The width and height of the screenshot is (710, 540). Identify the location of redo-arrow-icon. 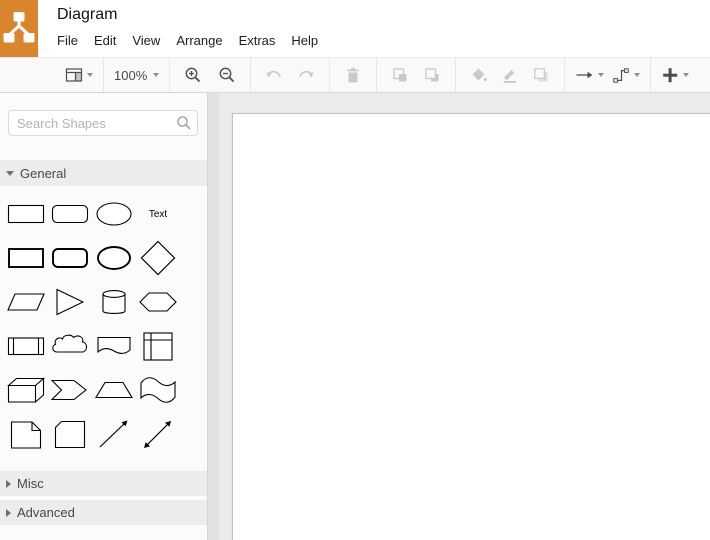
(307, 74).